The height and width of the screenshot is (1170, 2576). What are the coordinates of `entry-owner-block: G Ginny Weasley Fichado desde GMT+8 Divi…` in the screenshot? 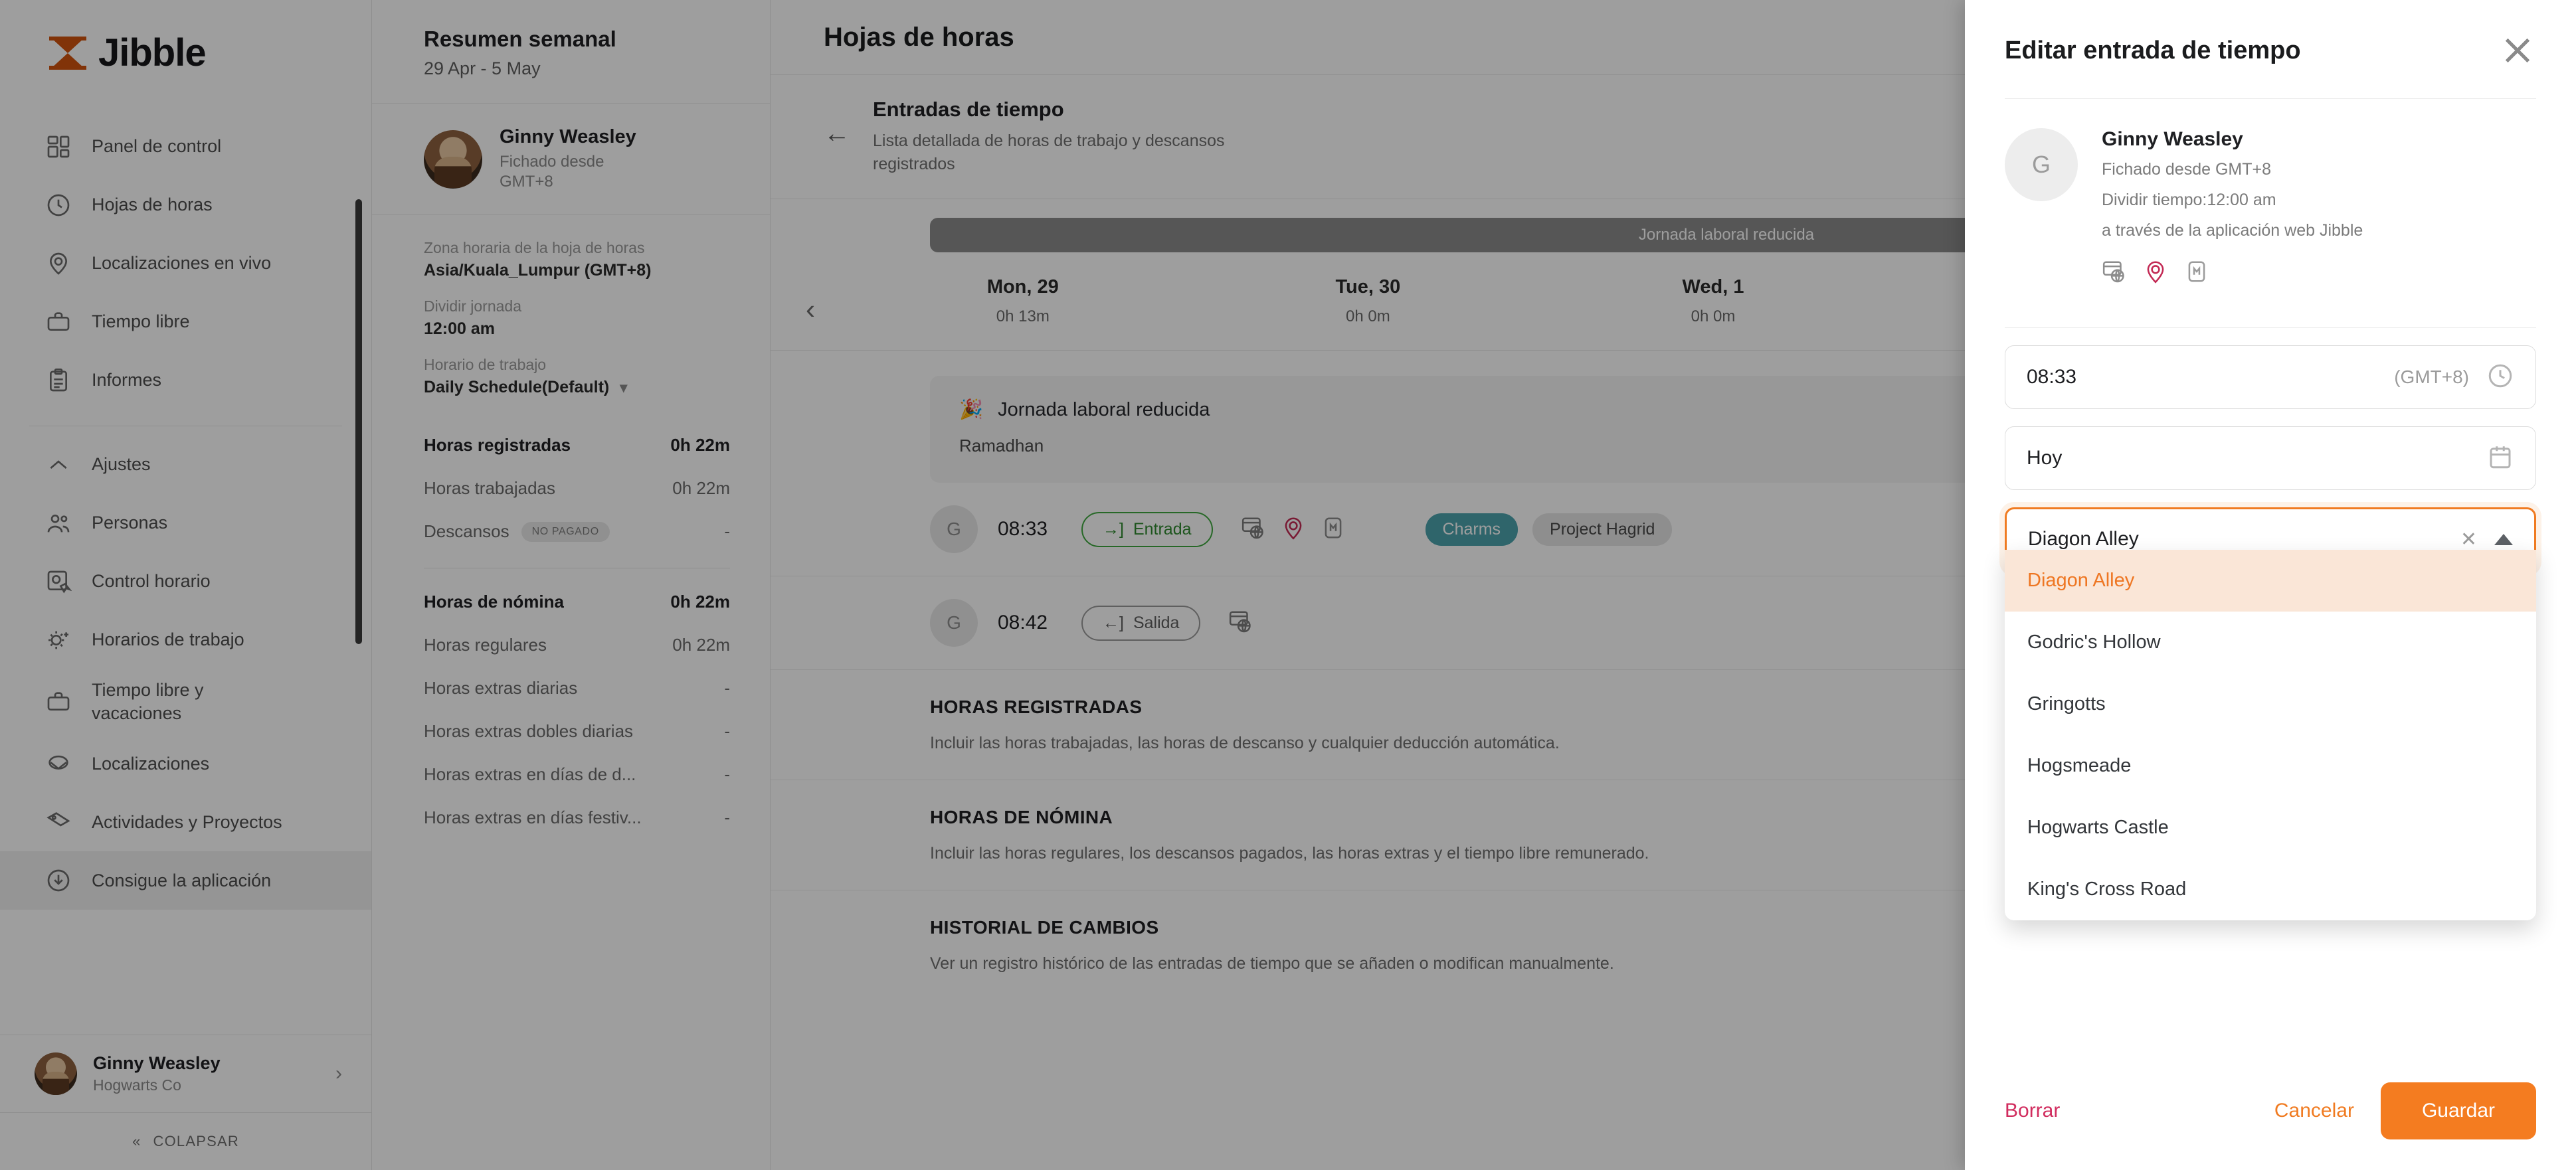 It's located at (2270, 193).